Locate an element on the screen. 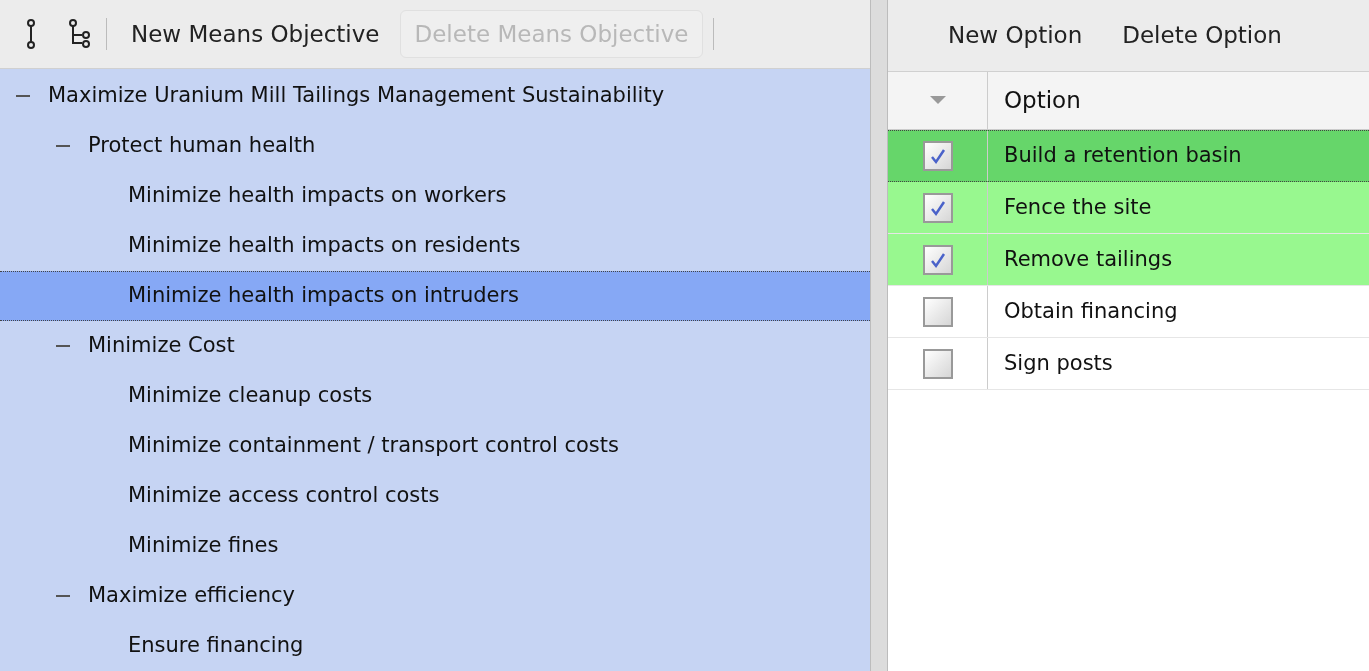  tree-item: Minimize containment / transport control costs is located at coordinates (435, 446).